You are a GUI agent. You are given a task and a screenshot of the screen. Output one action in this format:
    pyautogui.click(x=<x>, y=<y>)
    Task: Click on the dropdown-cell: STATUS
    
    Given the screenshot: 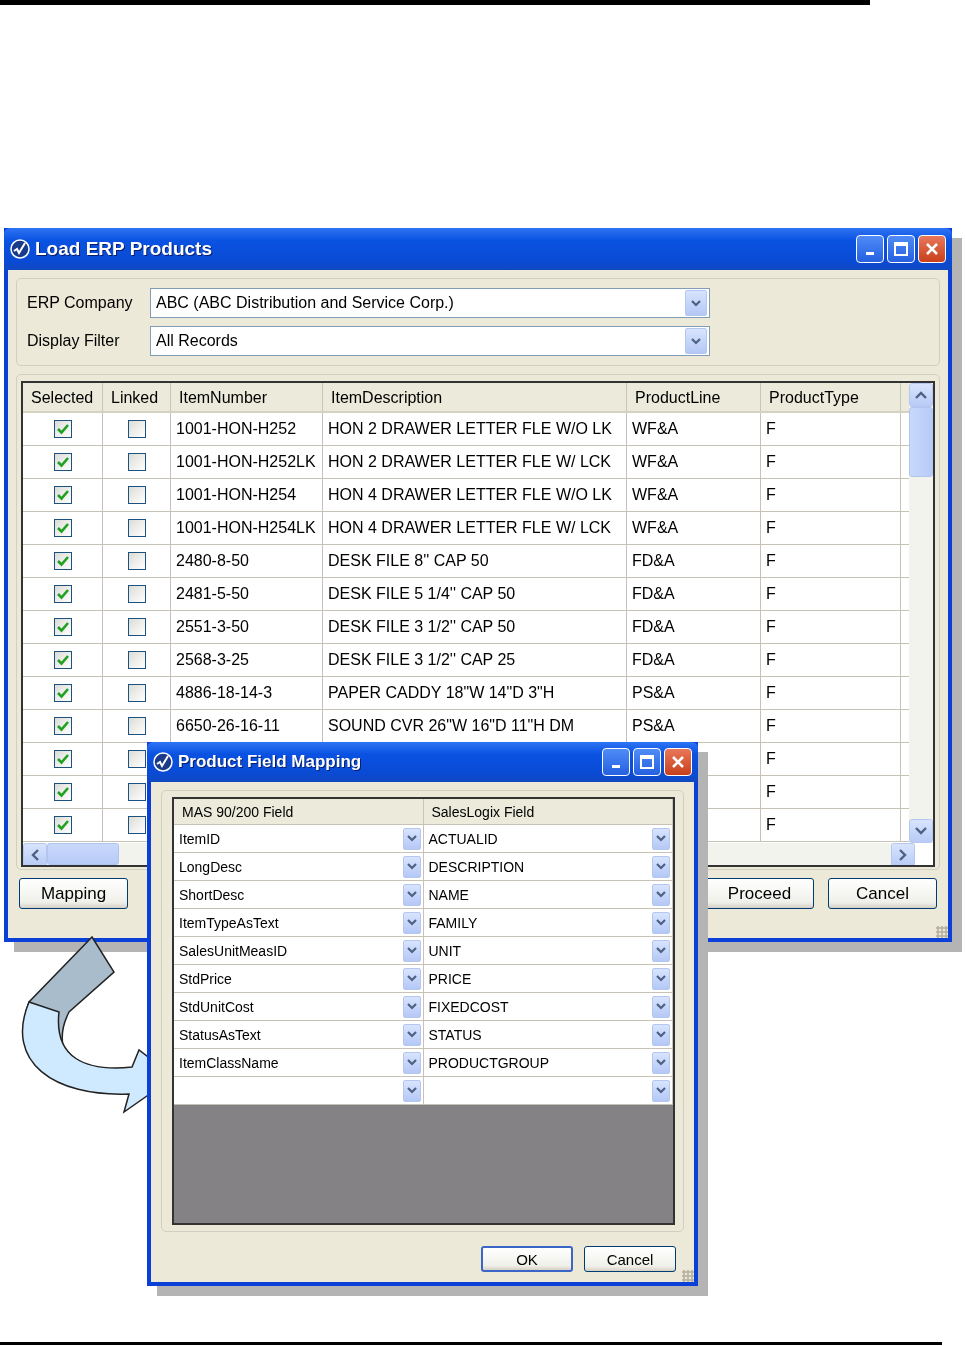 What is the action you would take?
    pyautogui.click(x=548, y=1034)
    